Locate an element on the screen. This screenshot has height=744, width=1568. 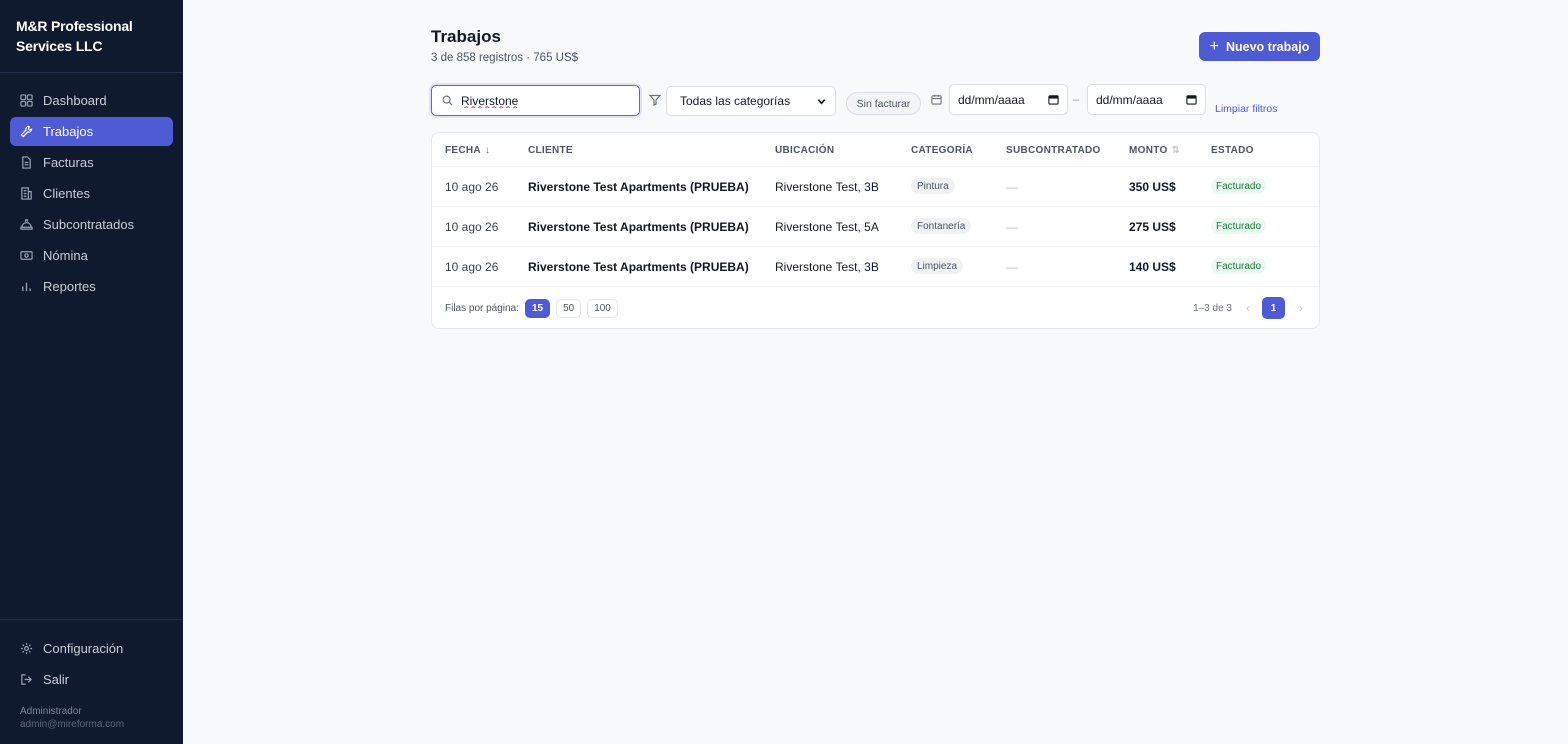
col-label: UBICACIÓN is located at coordinates (805, 150).